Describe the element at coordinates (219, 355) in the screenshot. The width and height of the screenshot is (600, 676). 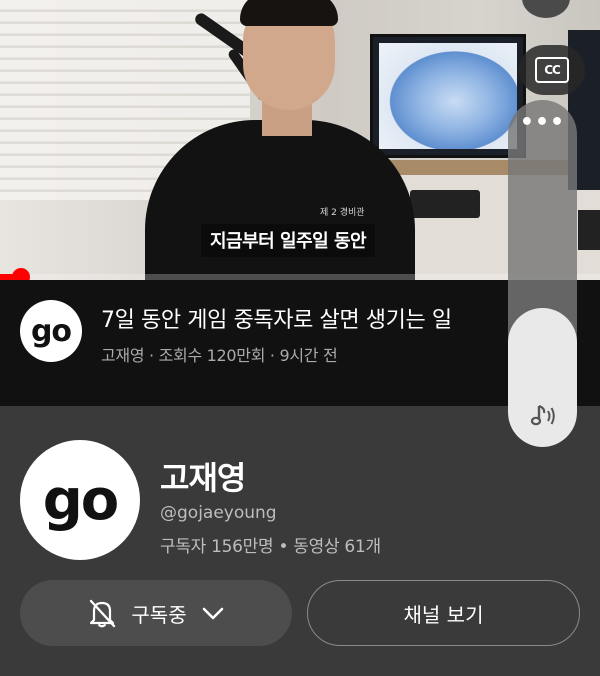
I see `video-meta: 고재영 · 조회수 120만회 · 9시간 전` at that location.